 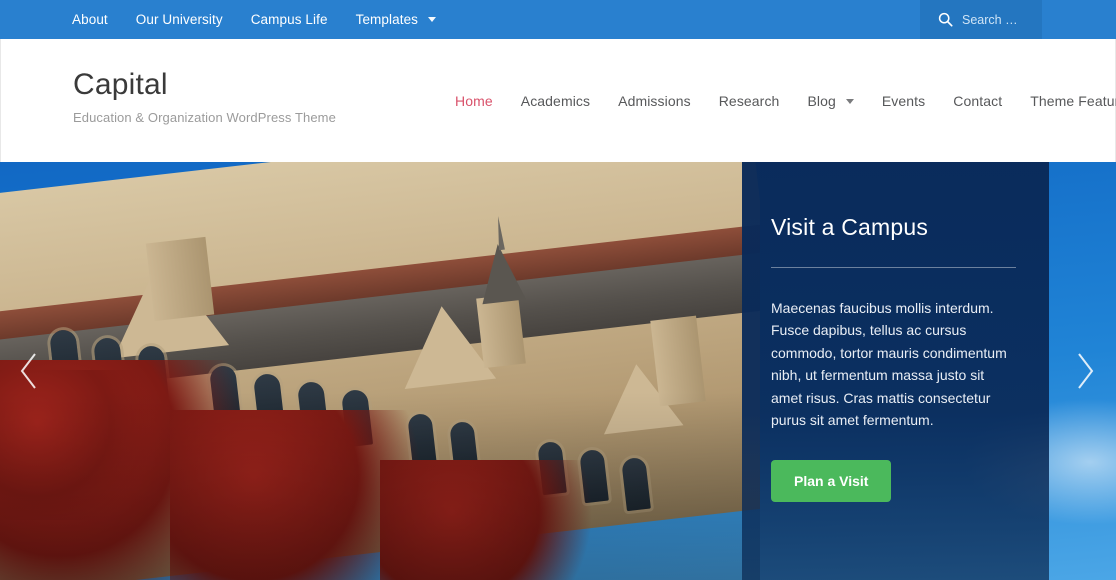 I want to click on topnav-item-templates: Templates, so click(x=396, y=19).